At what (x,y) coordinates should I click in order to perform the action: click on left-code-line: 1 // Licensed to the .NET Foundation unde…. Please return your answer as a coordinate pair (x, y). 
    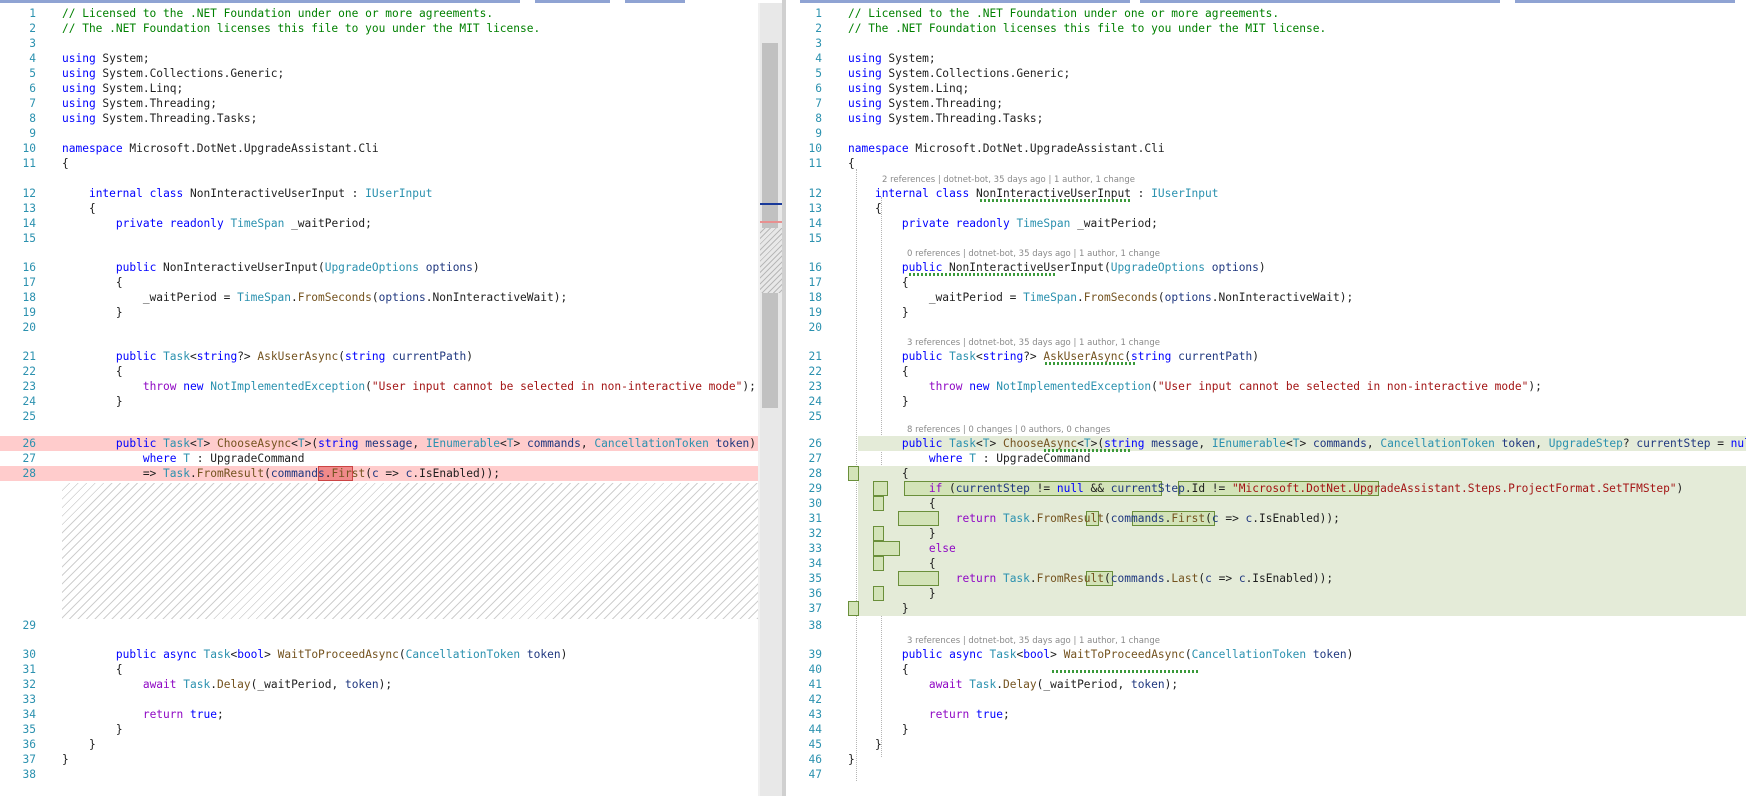
    Looking at the image, I should click on (379, 13).